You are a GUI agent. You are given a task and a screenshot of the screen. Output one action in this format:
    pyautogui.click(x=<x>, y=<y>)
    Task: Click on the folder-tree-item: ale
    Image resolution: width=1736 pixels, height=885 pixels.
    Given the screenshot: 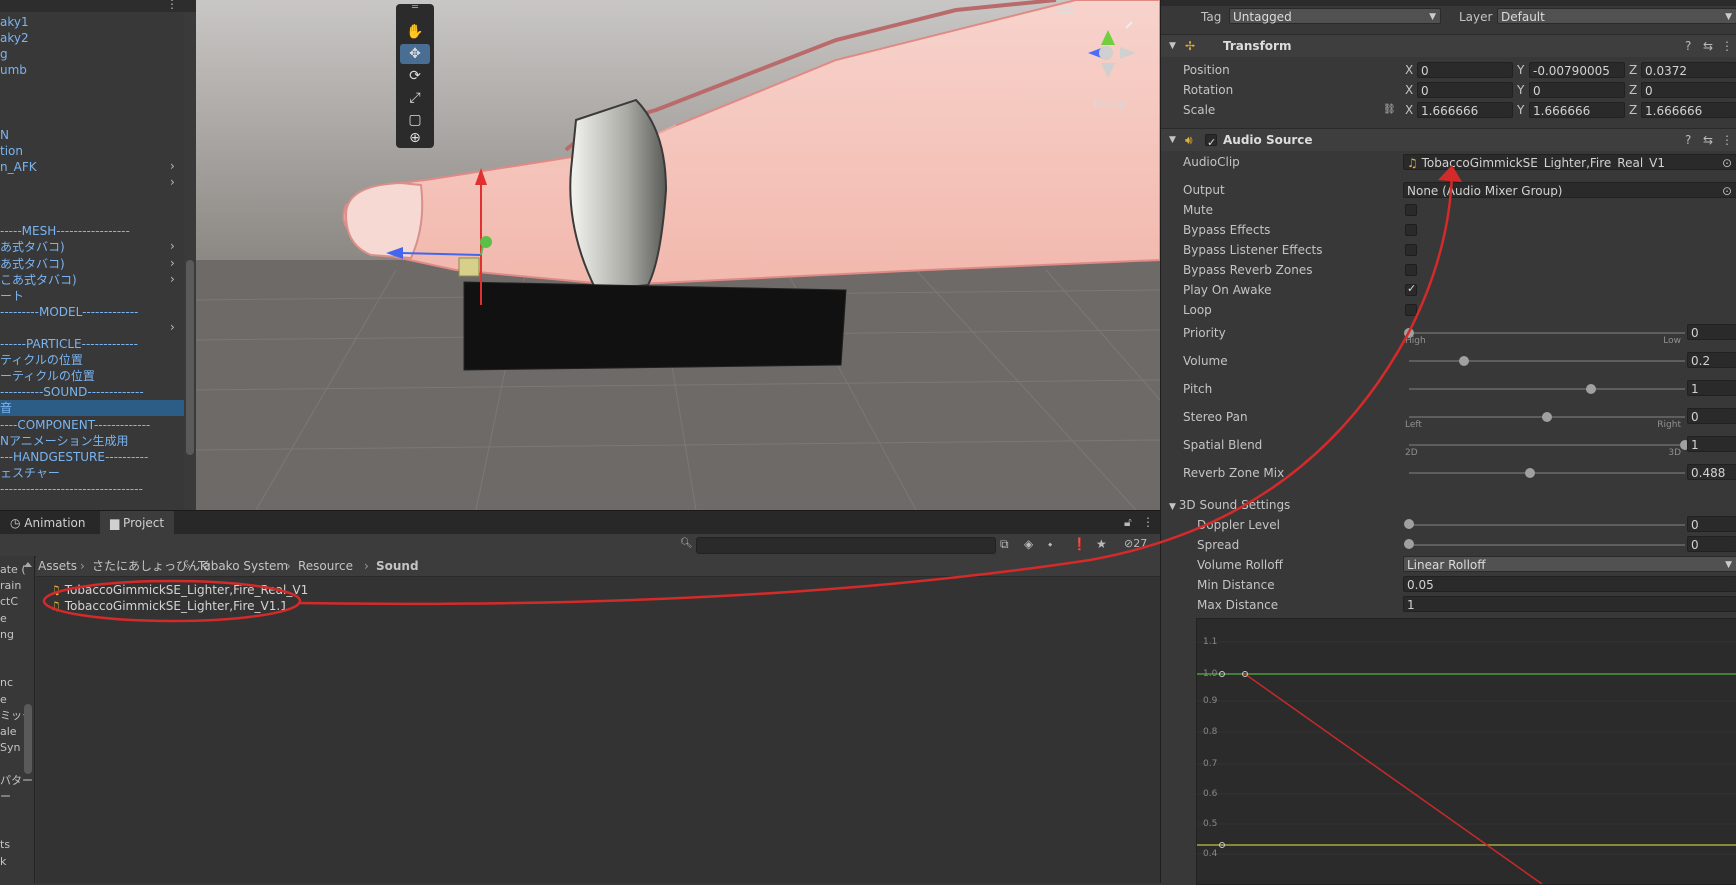 What is the action you would take?
    pyautogui.click(x=8, y=732)
    